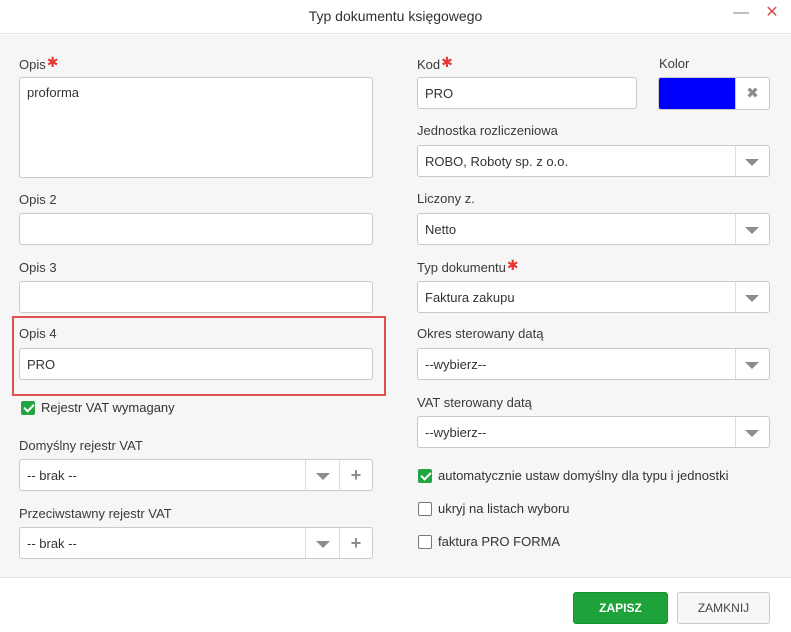 This screenshot has height=632, width=791. Describe the element at coordinates (425, 509) in the screenshot. I see `ukryj-checkbox` at that location.